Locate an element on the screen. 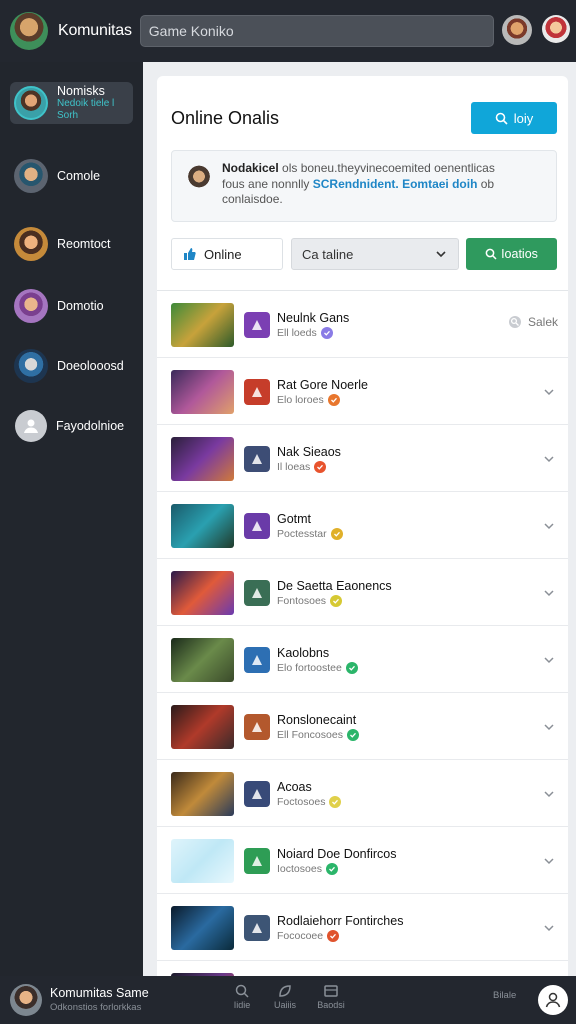  game-title: Noiard Doe Donfircos is located at coordinates (337, 854).